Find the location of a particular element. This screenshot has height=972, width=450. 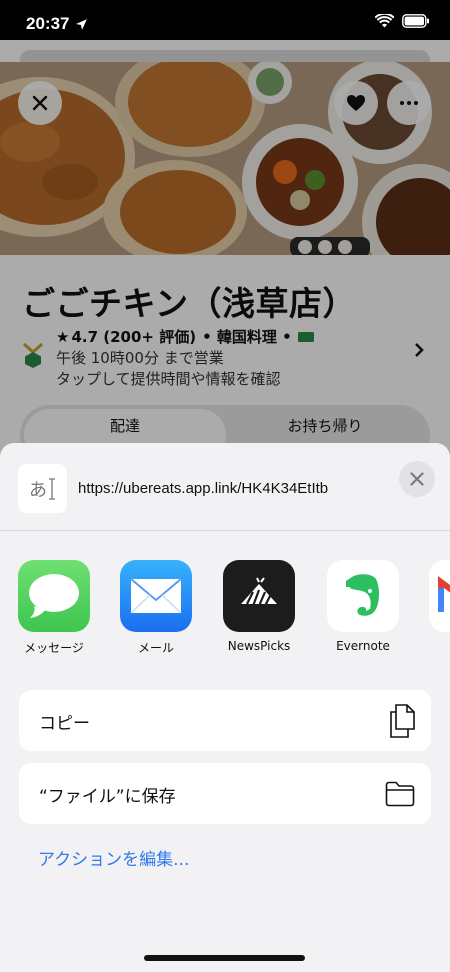

status-time: 20:37 is located at coordinates (57, 24).